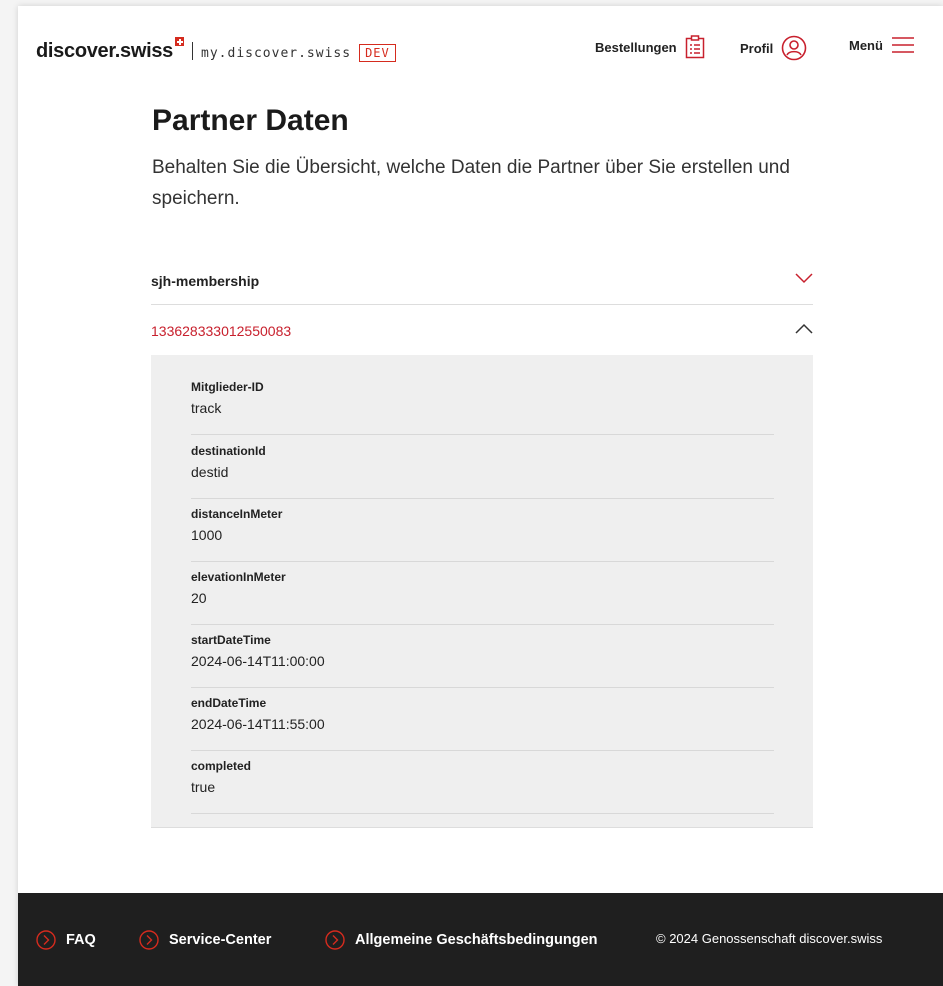  I want to click on field-distance: distanceInMeter 1000, so click(482, 530).